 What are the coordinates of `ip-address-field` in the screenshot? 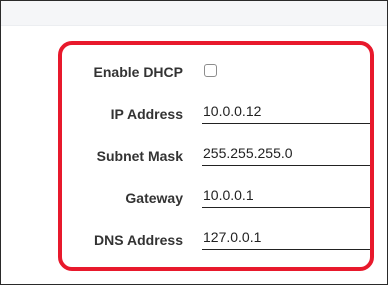 It's located at (286, 112).